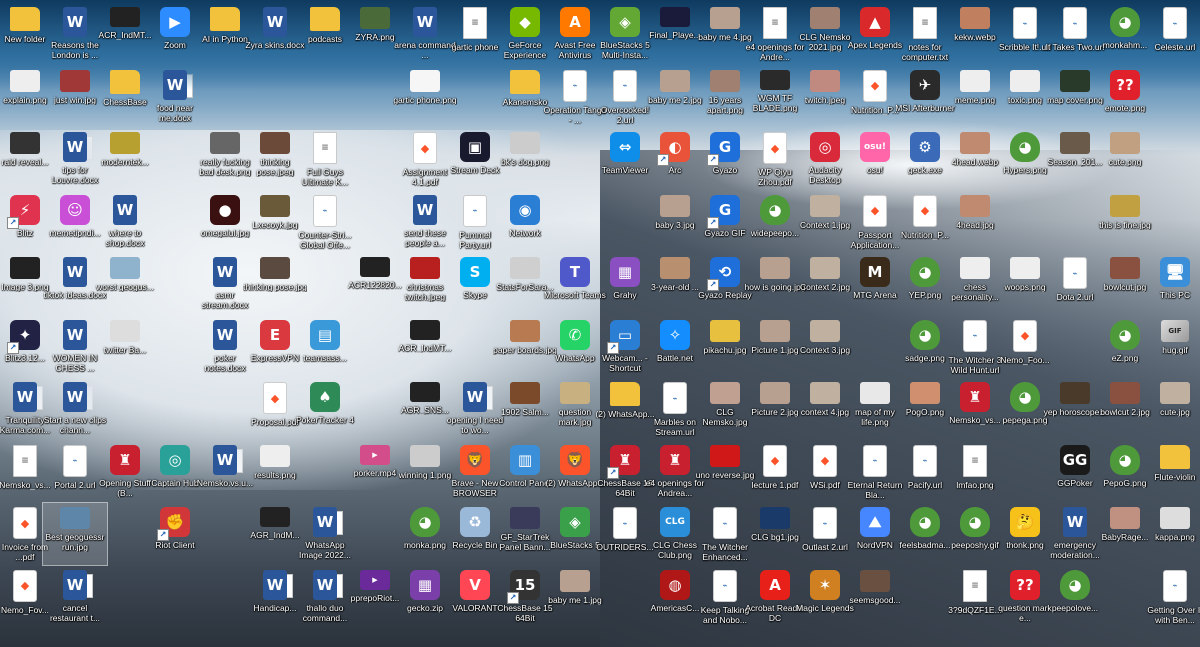  What do you see at coordinates (525, 159) in the screenshot?
I see `desktop-icon: bk's dog.png` at bounding box center [525, 159].